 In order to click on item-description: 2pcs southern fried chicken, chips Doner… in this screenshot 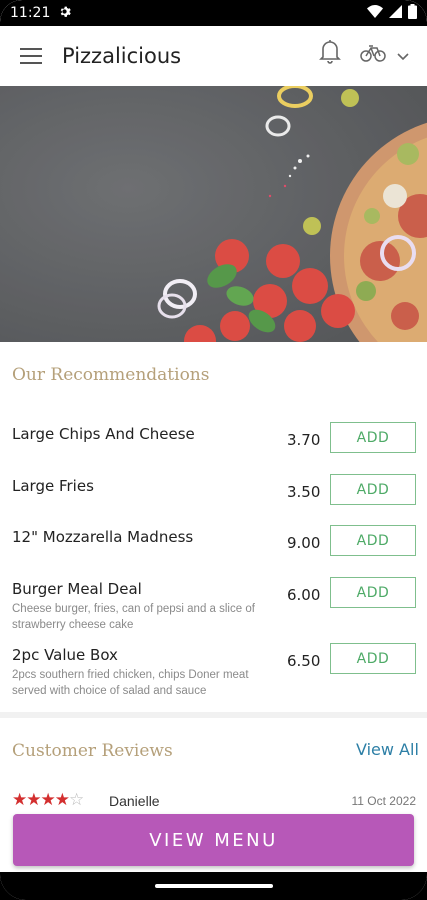, I will do `click(130, 683)`.